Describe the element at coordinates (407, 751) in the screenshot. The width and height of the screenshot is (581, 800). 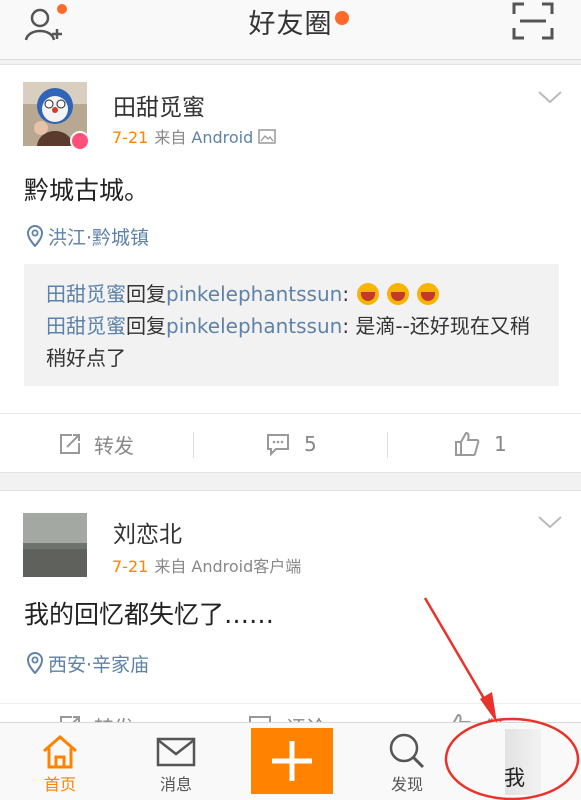
I see `search-icon` at that location.